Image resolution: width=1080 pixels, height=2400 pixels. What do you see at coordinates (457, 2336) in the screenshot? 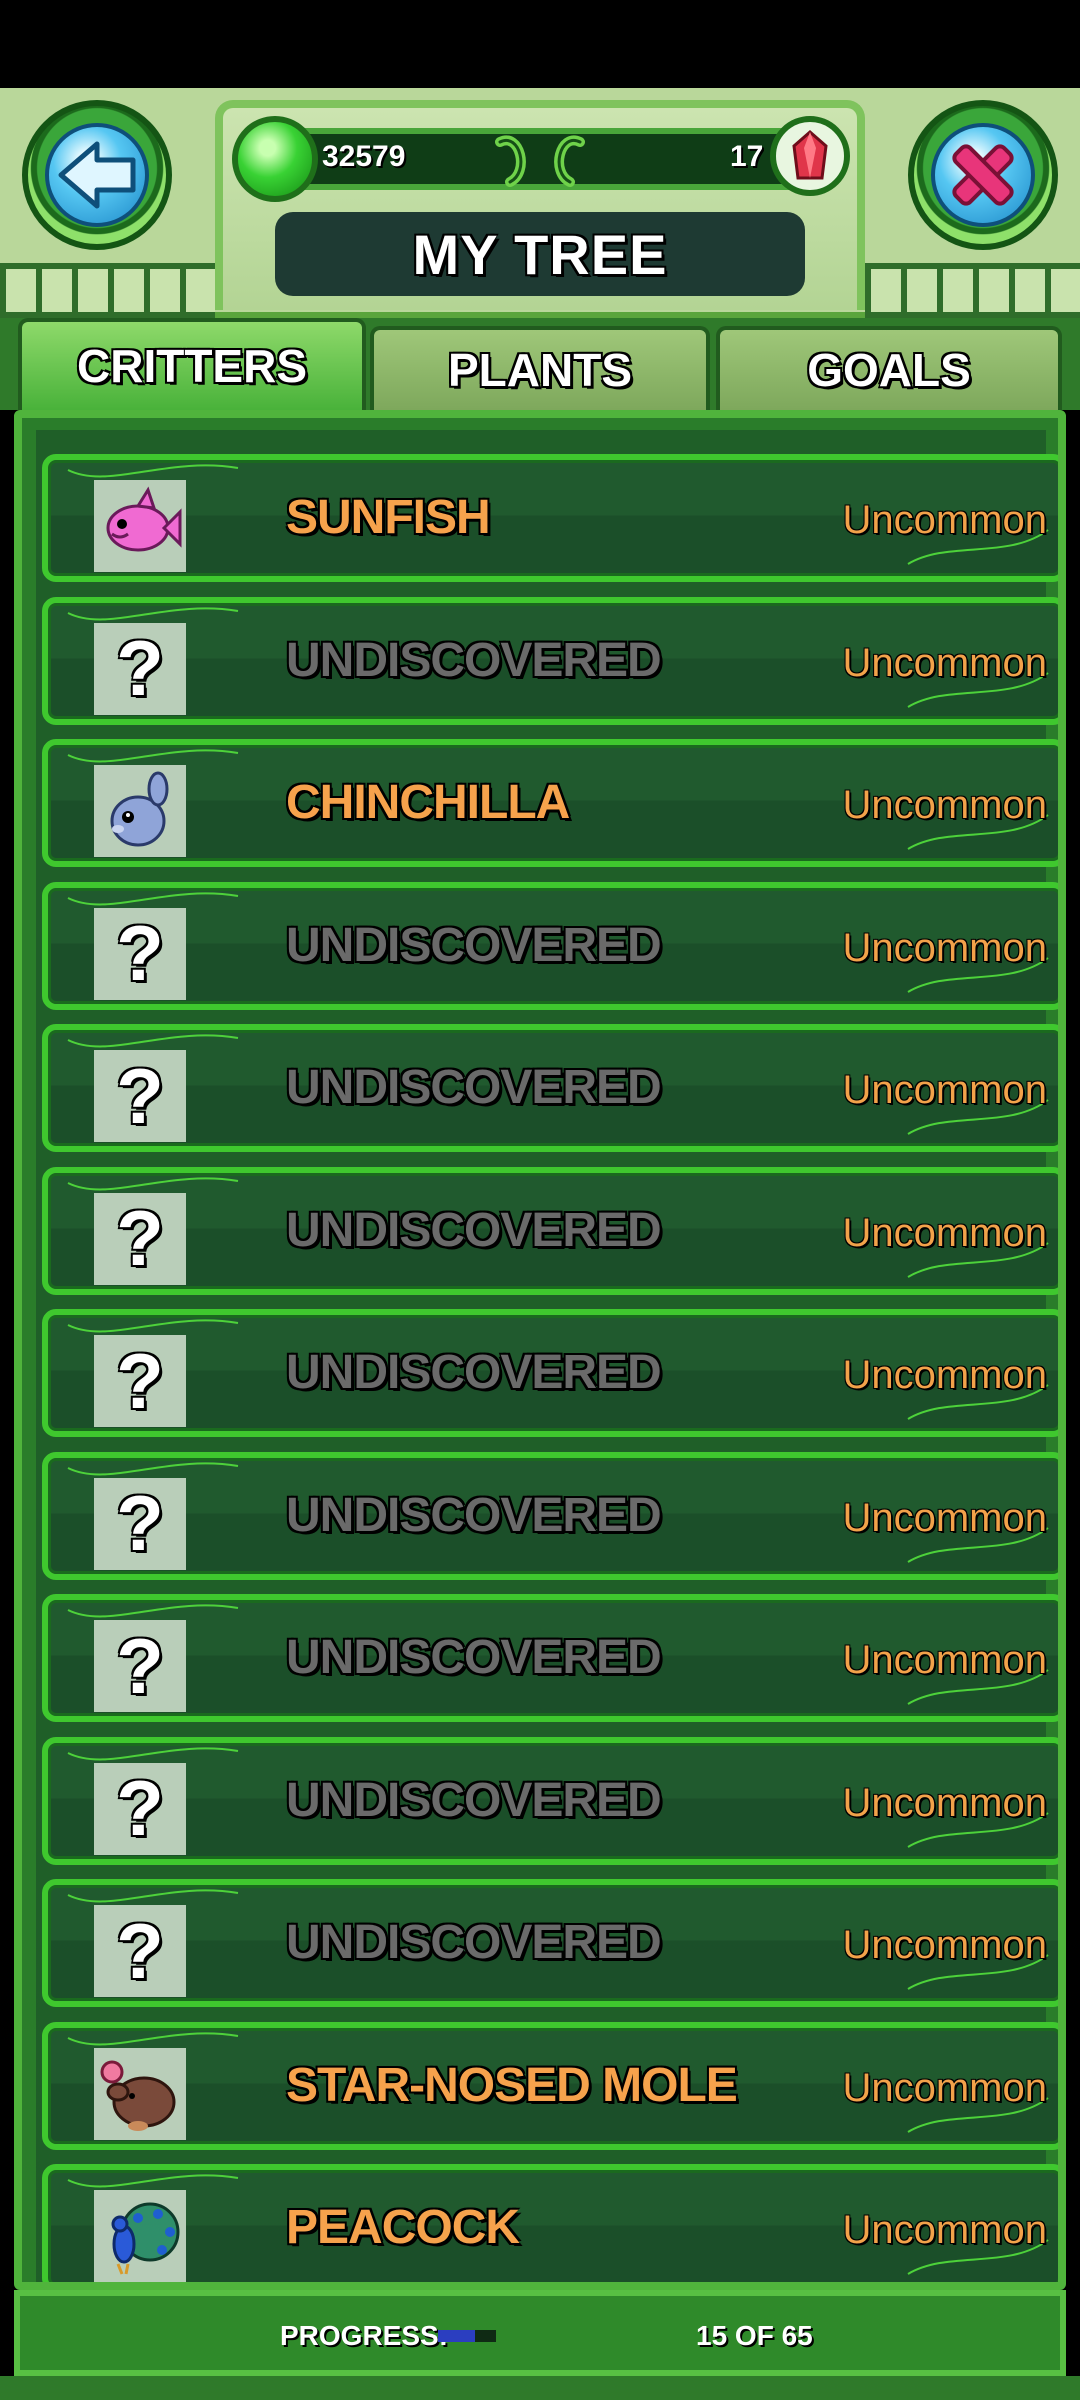
I see `progress-bar-fill` at bounding box center [457, 2336].